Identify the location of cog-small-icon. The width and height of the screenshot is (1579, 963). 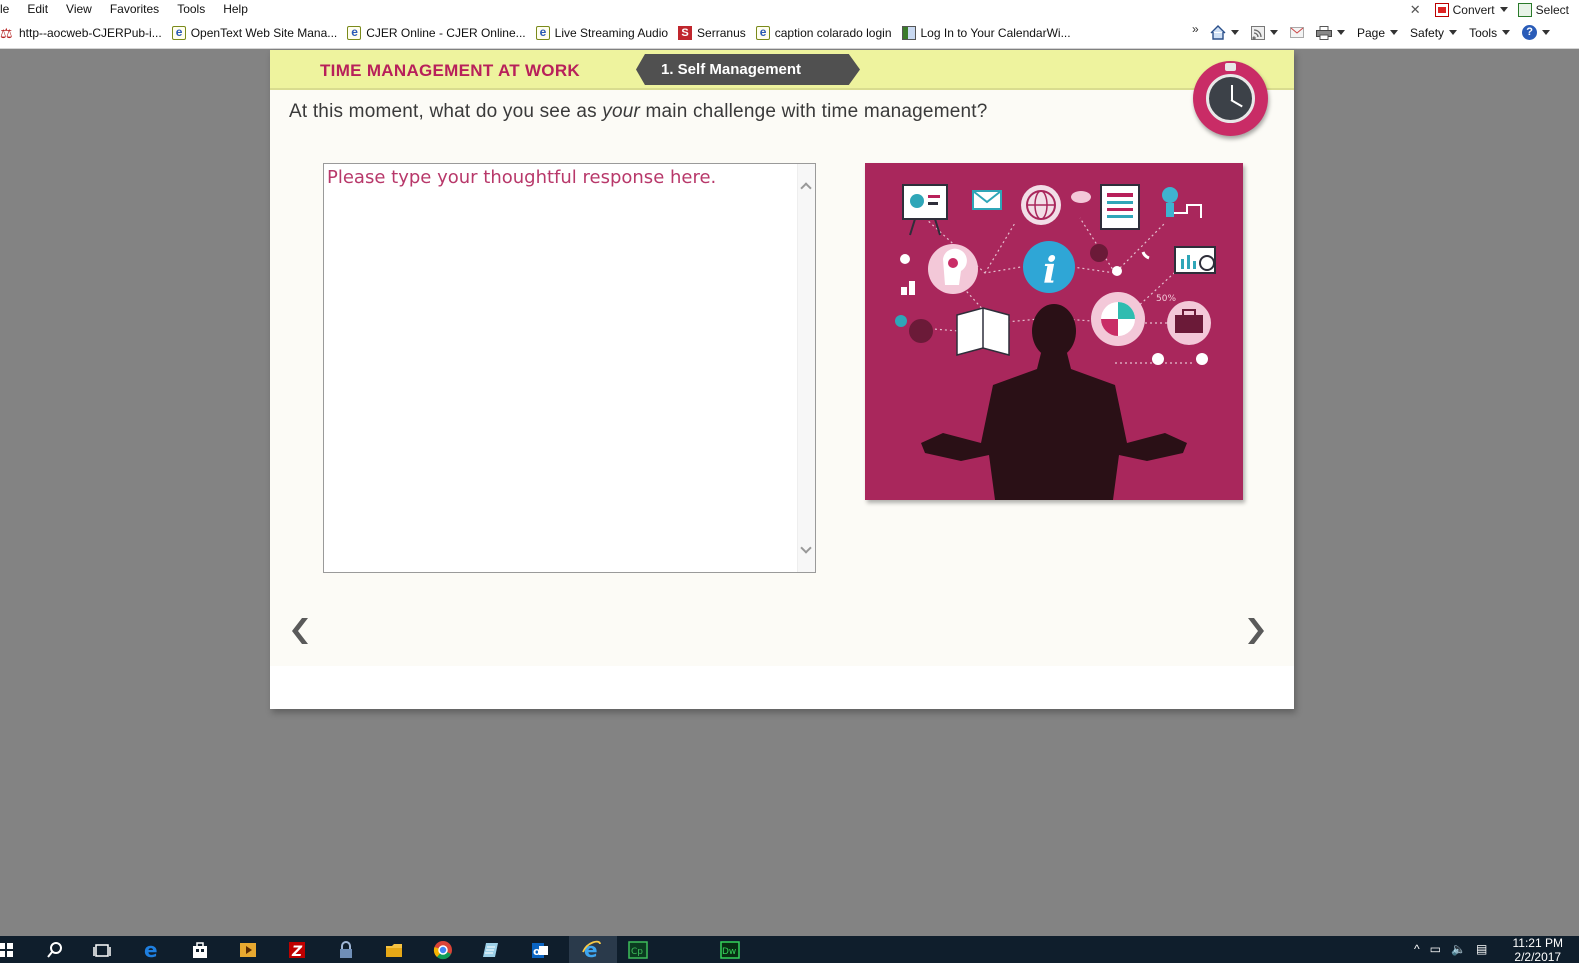
(1202, 359).